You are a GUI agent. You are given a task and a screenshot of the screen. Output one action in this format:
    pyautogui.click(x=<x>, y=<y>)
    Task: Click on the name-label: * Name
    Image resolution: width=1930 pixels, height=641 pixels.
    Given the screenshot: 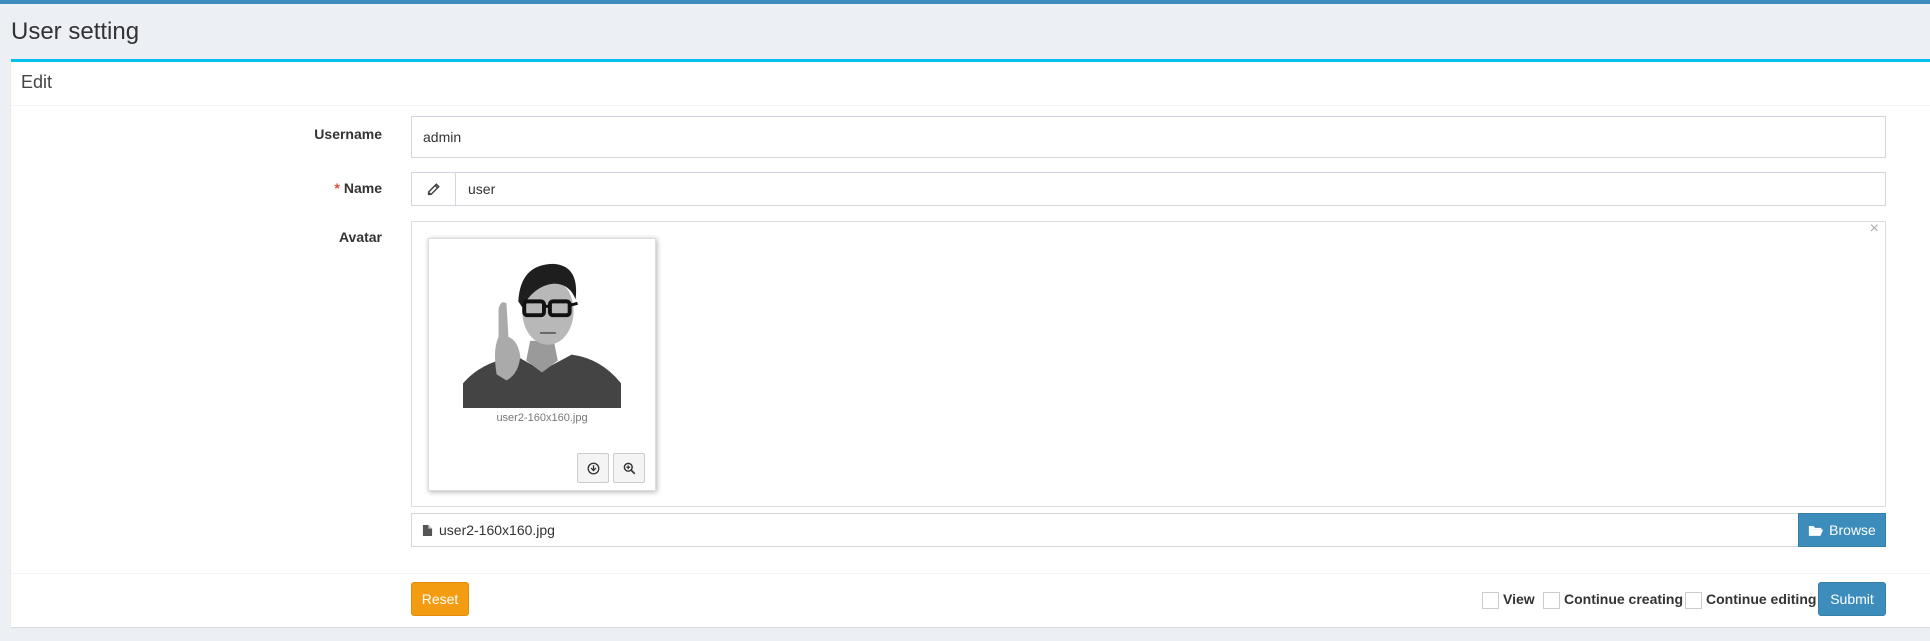 What is the action you would take?
    pyautogui.click(x=282, y=188)
    